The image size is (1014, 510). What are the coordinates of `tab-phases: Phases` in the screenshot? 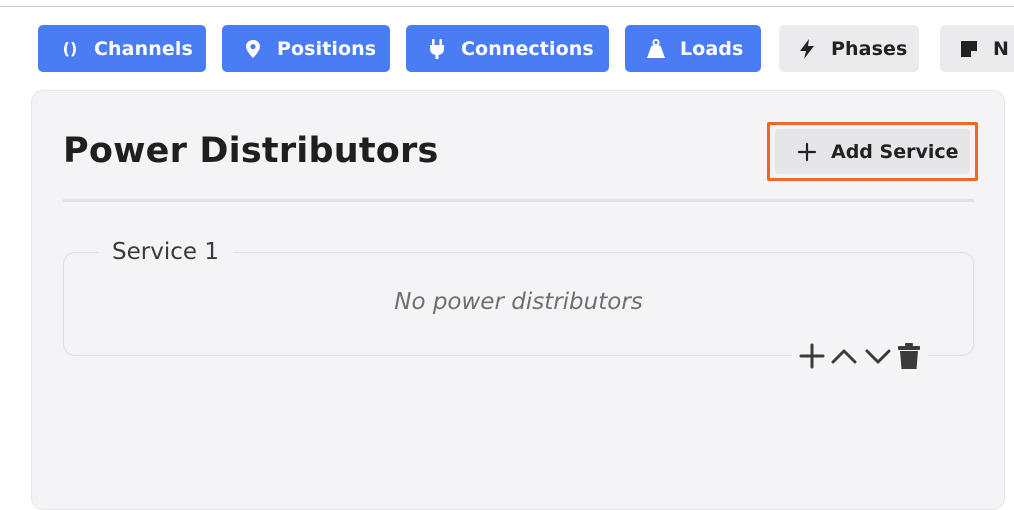 It's located at (849, 48).